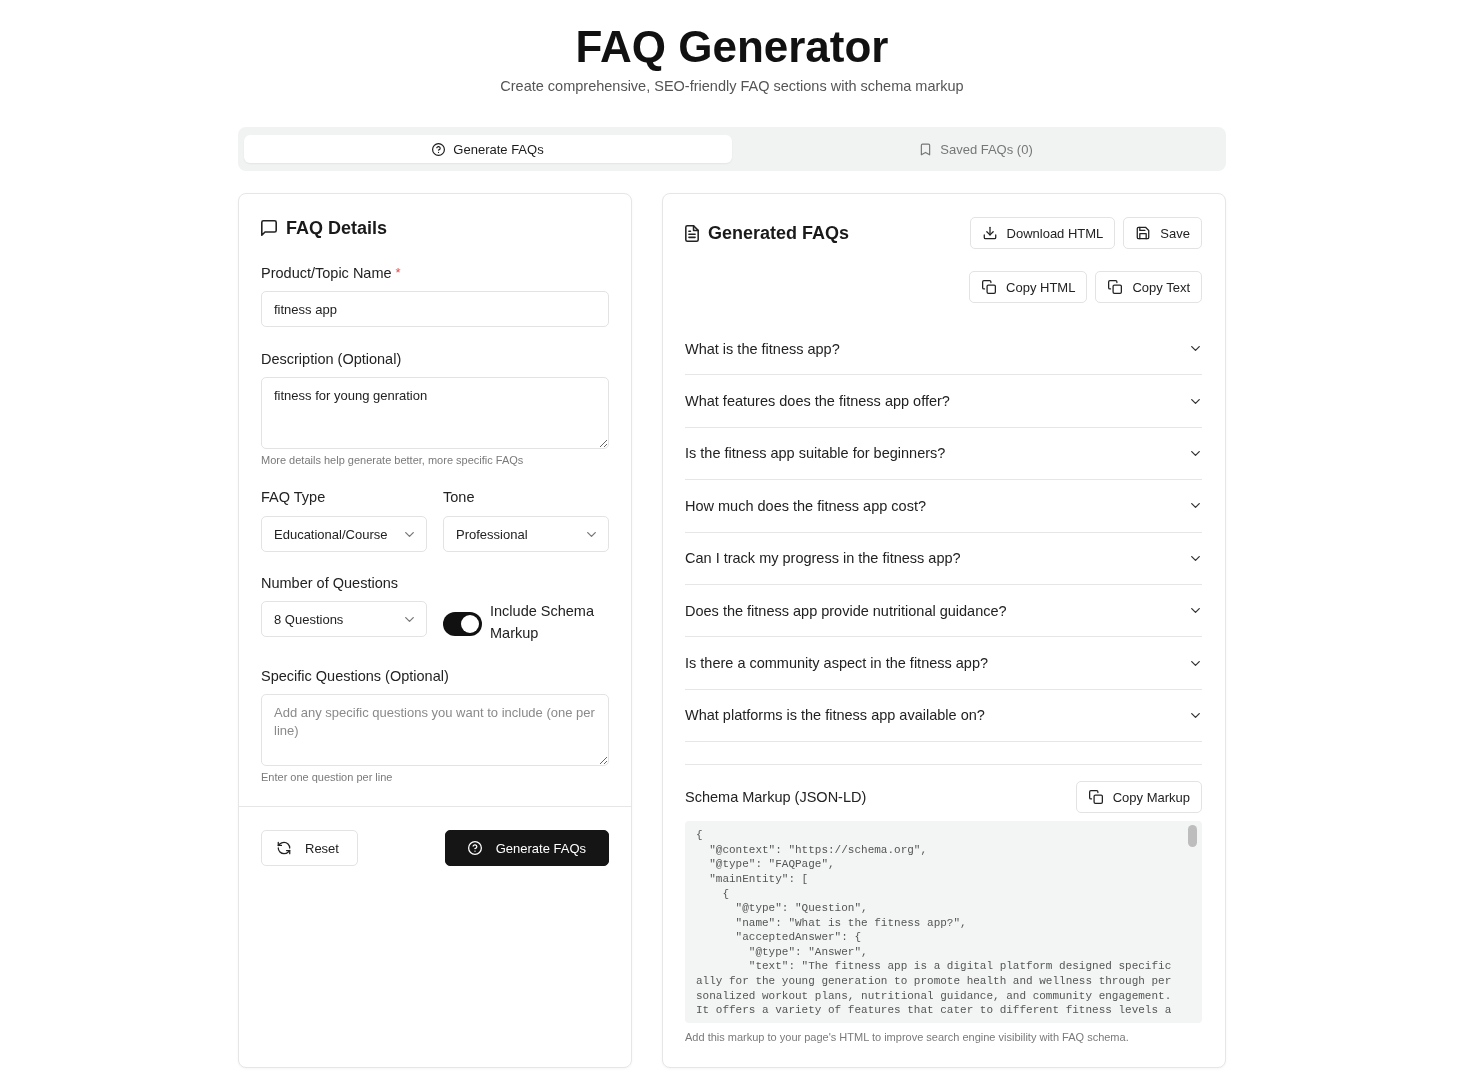 The image size is (1464, 1080). Describe the element at coordinates (989, 233) in the screenshot. I see `download-icon` at that location.